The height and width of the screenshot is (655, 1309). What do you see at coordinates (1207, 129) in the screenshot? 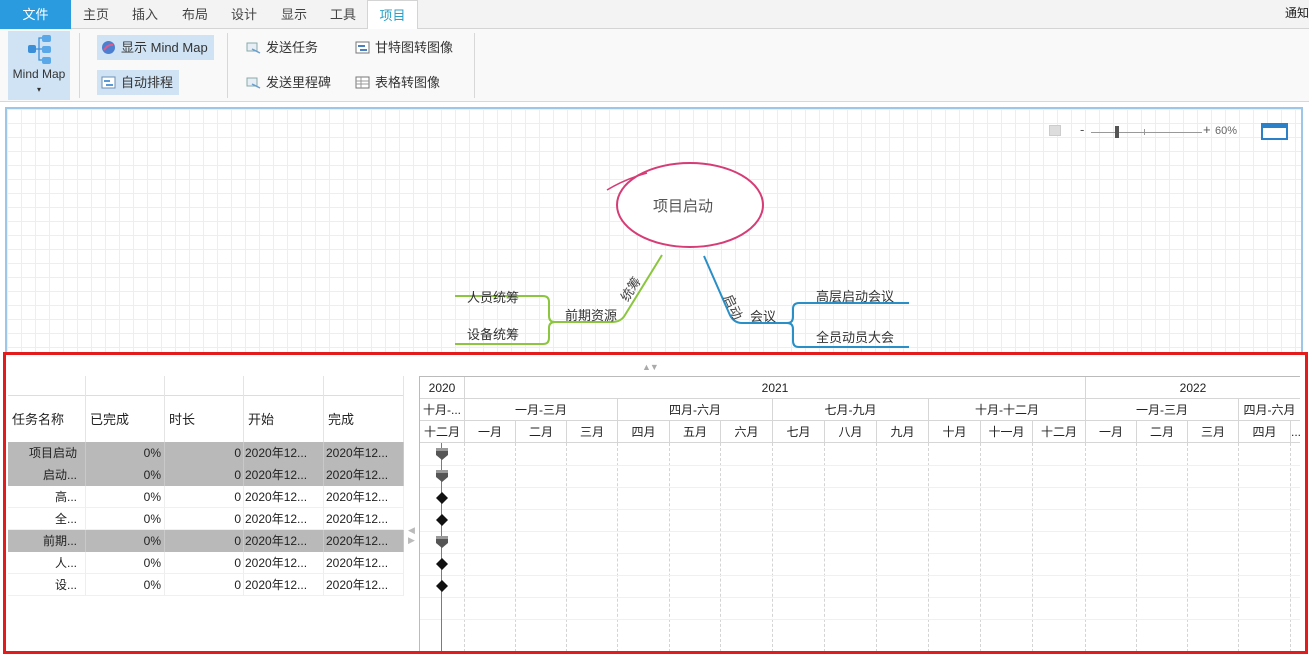
I see `zoom-in-button: +` at bounding box center [1207, 129].